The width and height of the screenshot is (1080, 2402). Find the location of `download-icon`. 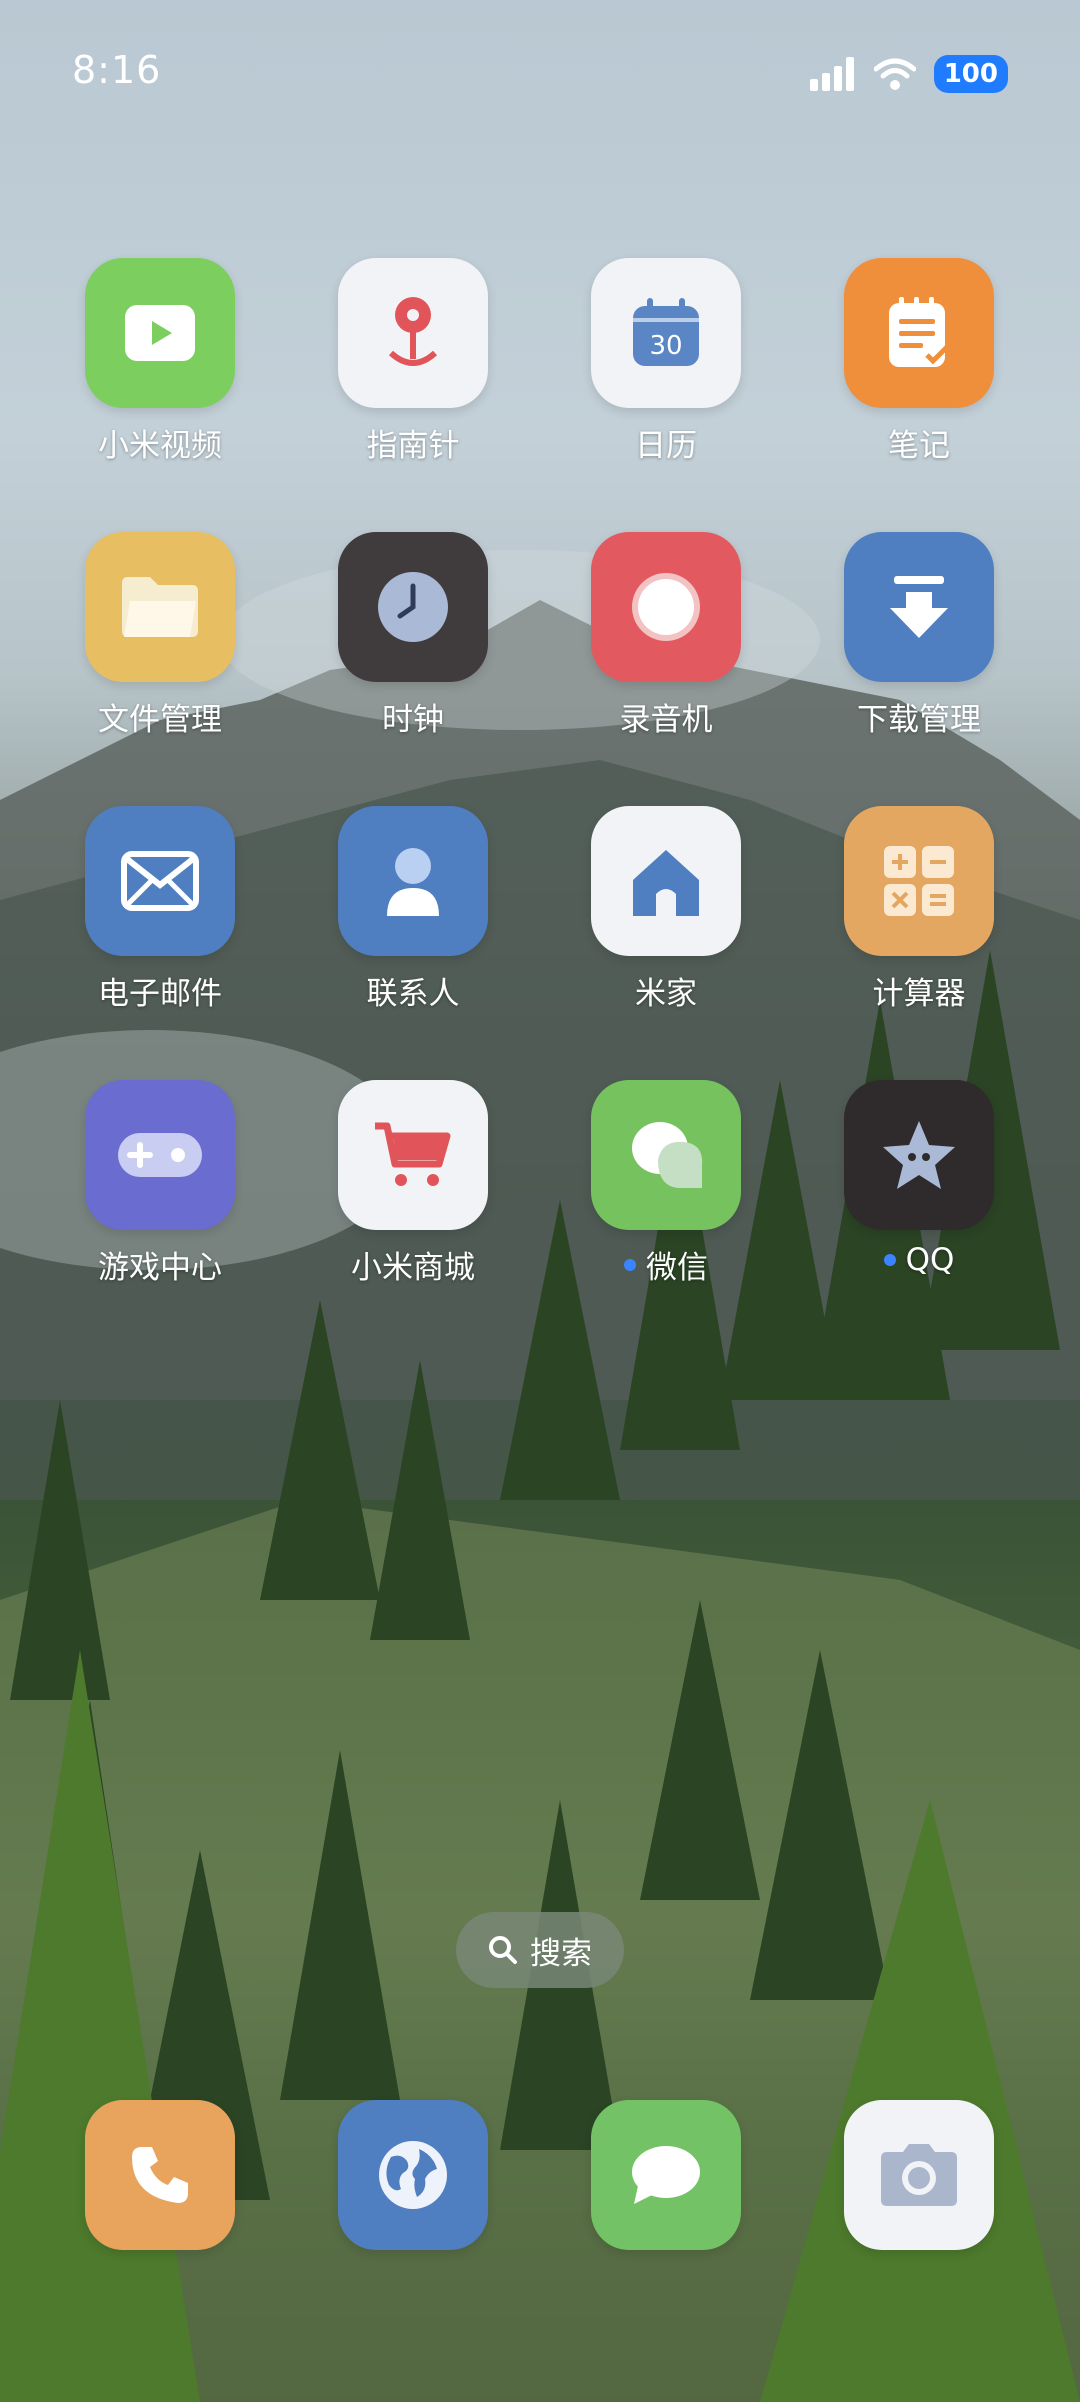

download-icon is located at coordinates (919, 607).